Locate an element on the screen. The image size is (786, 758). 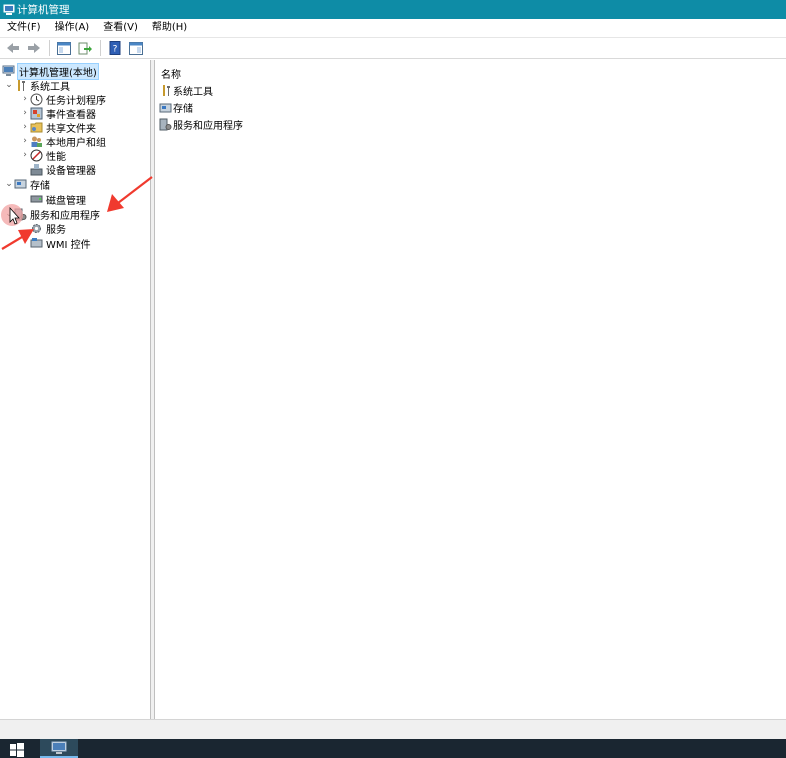
tree-item-device-manager: 设备管理器 is located at coordinates (63, 169).